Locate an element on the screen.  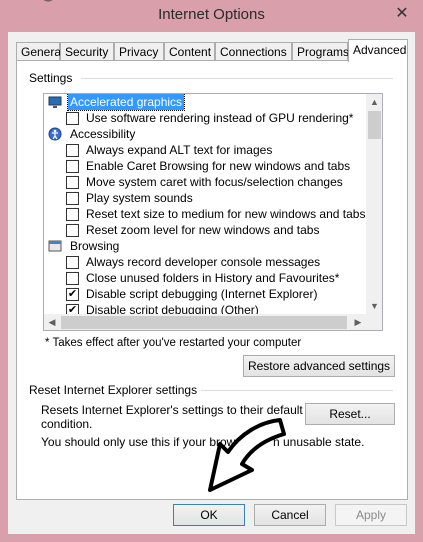
scroll-left-icon: ◀ is located at coordinates (52, 322).